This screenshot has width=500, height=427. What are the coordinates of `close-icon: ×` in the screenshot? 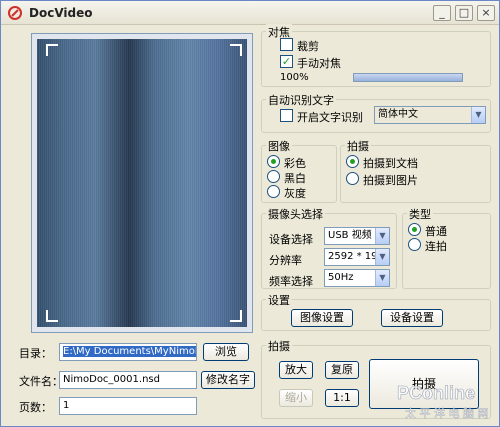 It's located at (486, 12).